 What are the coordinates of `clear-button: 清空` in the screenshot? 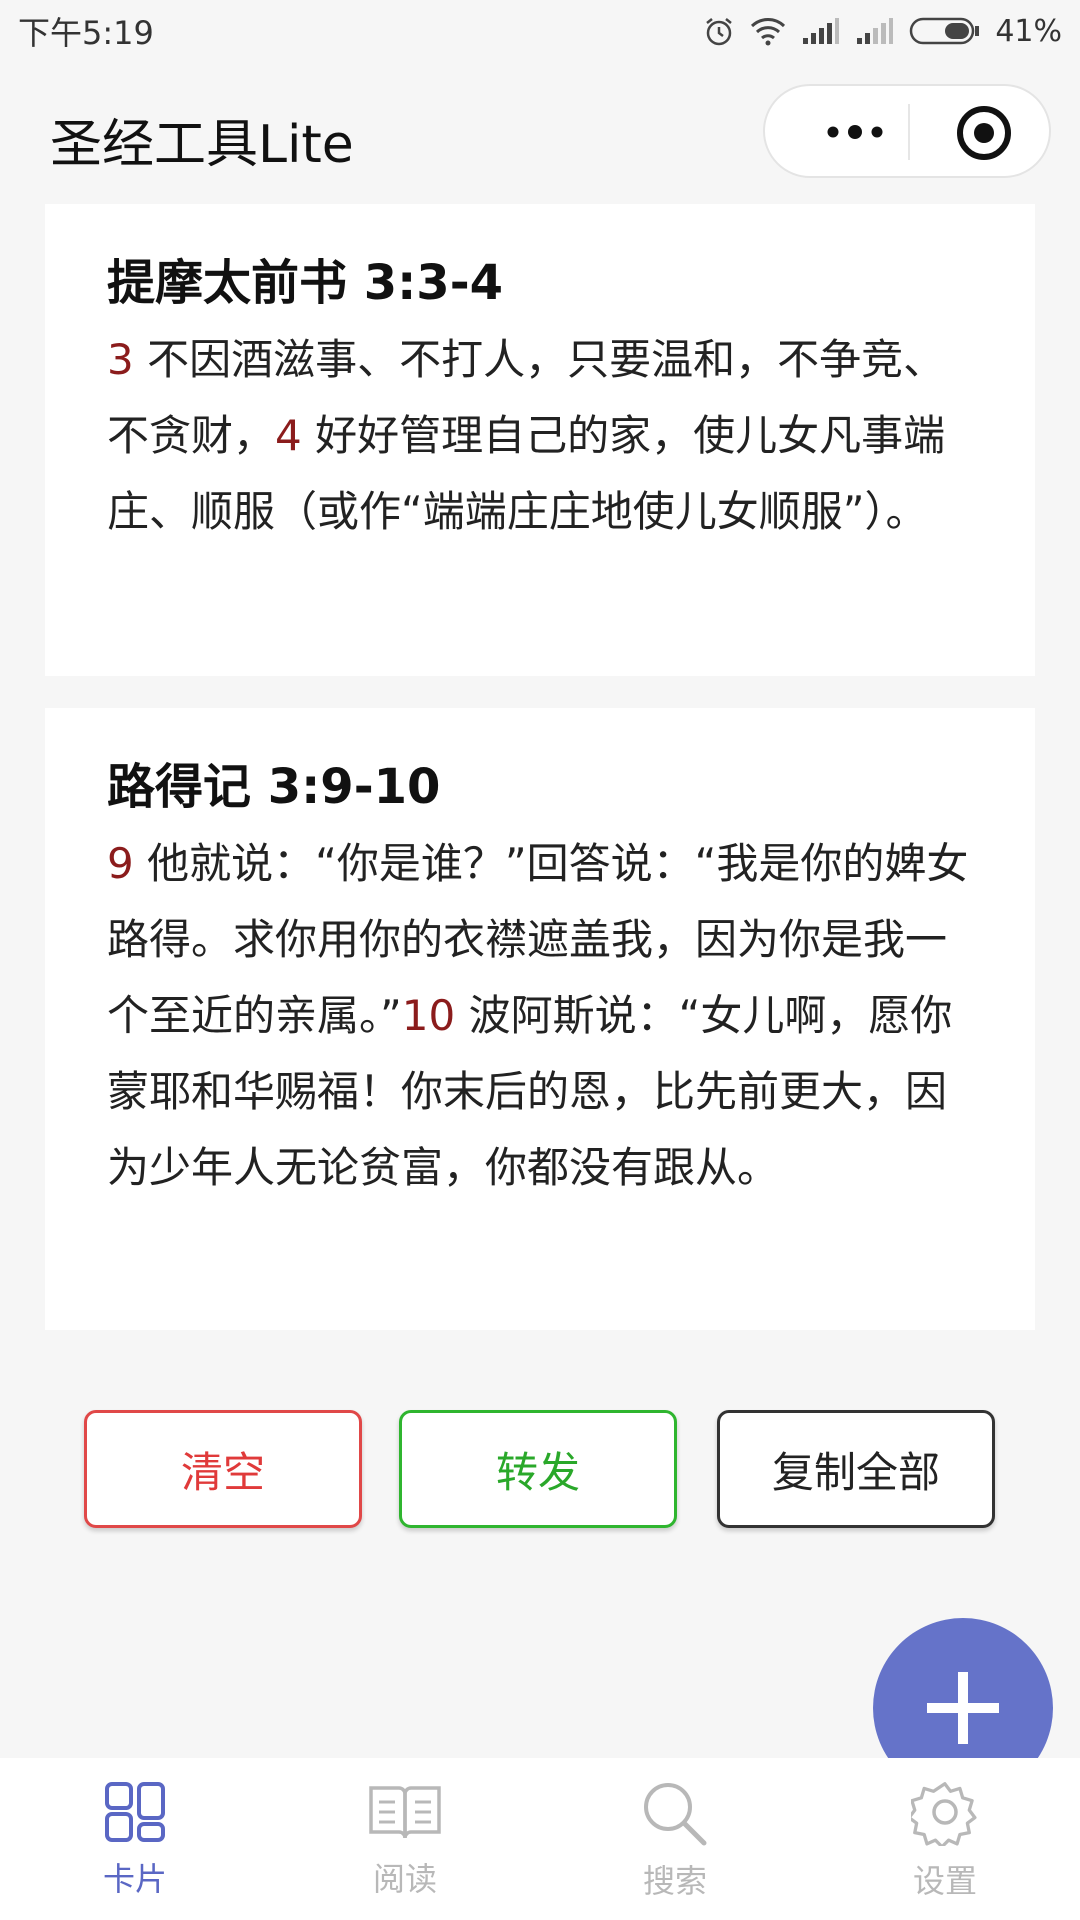 It's located at (223, 1469).